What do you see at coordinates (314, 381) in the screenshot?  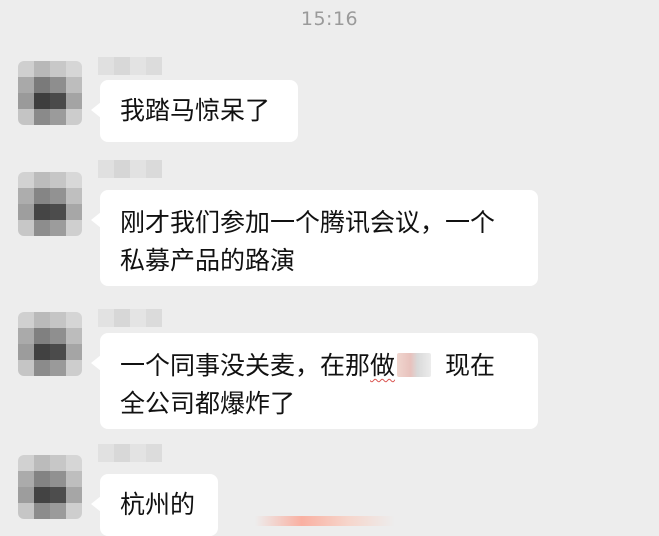 I see `message-bubble: 一个同事没关麦，在那做 现在 全公司都爆炸了` at bounding box center [314, 381].